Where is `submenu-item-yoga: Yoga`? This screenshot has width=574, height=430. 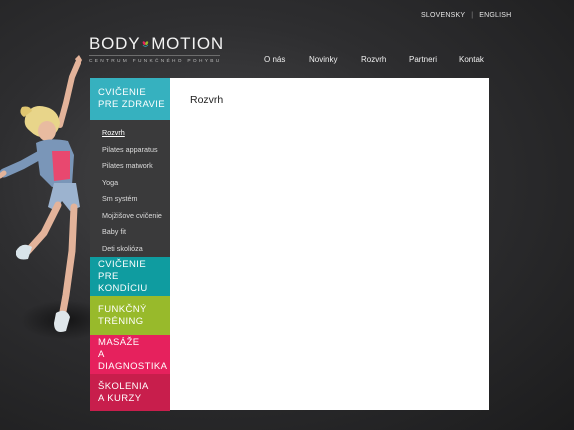 submenu-item-yoga: Yoga is located at coordinates (130, 183).